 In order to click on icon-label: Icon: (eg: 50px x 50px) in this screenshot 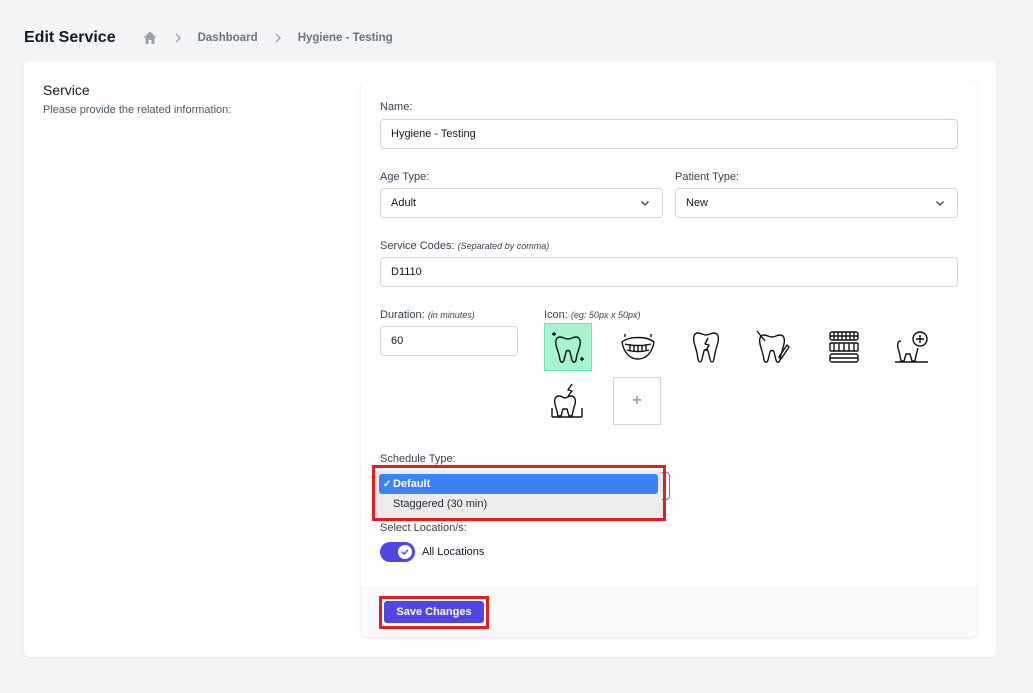, I will do `click(592, 315)`.